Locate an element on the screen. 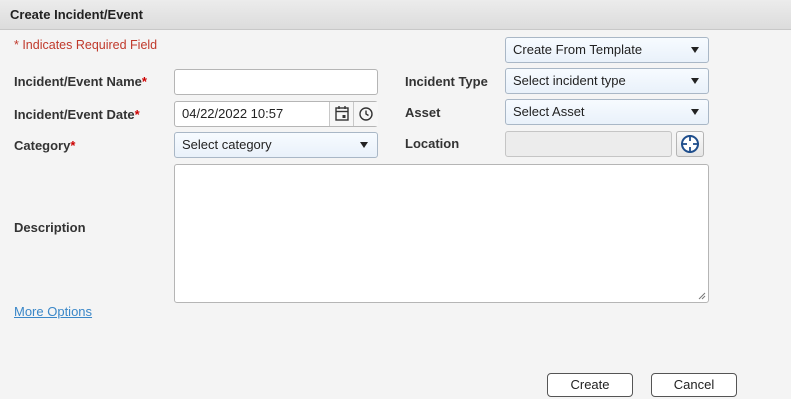  asset-label: Asset is located at coordinates (423, 112).